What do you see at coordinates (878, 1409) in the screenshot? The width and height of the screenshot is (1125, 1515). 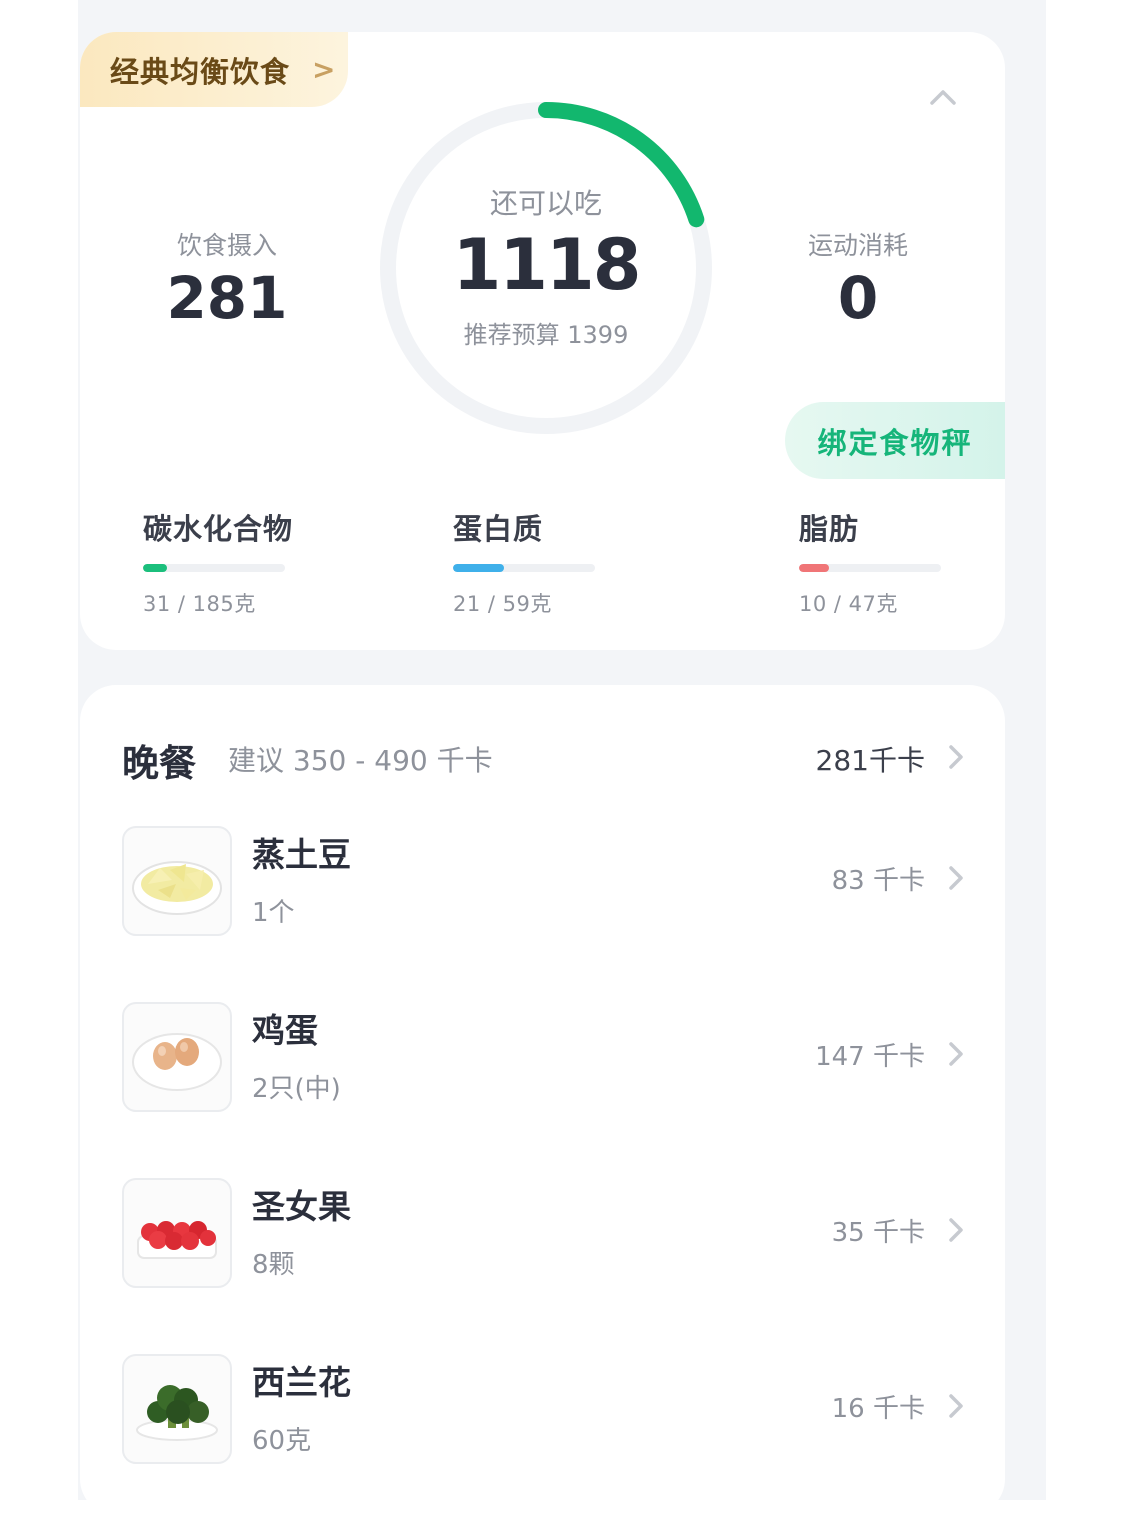 I see `food-calories: 16 千卡` at bounding box center [878, 1409].